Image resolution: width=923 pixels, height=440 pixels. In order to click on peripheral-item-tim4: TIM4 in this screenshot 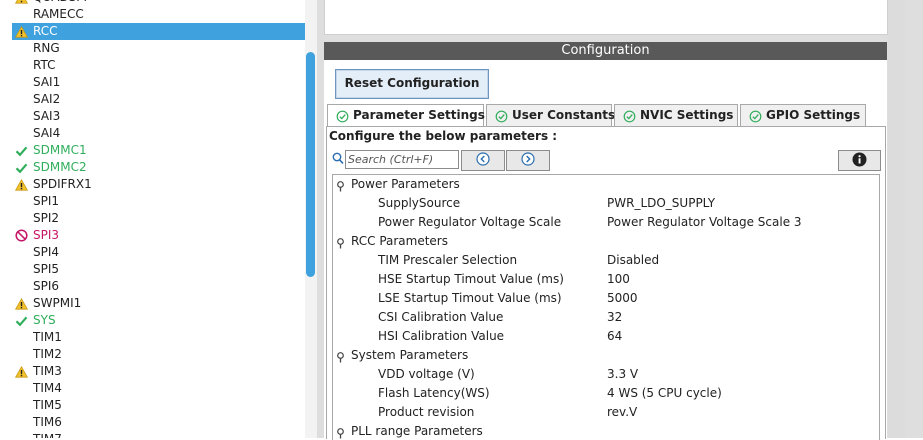, I will do `click(158, 388)`.